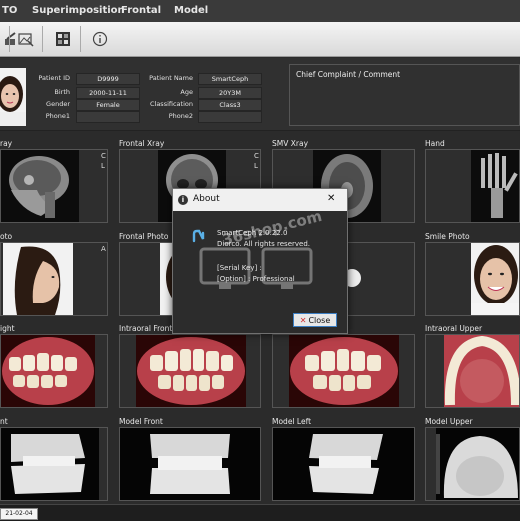 The width and height of the screenshot is (520, 521). Describe the element at coordinates (477, 464) in the screenshot. I see `model-upper-image` at that location.